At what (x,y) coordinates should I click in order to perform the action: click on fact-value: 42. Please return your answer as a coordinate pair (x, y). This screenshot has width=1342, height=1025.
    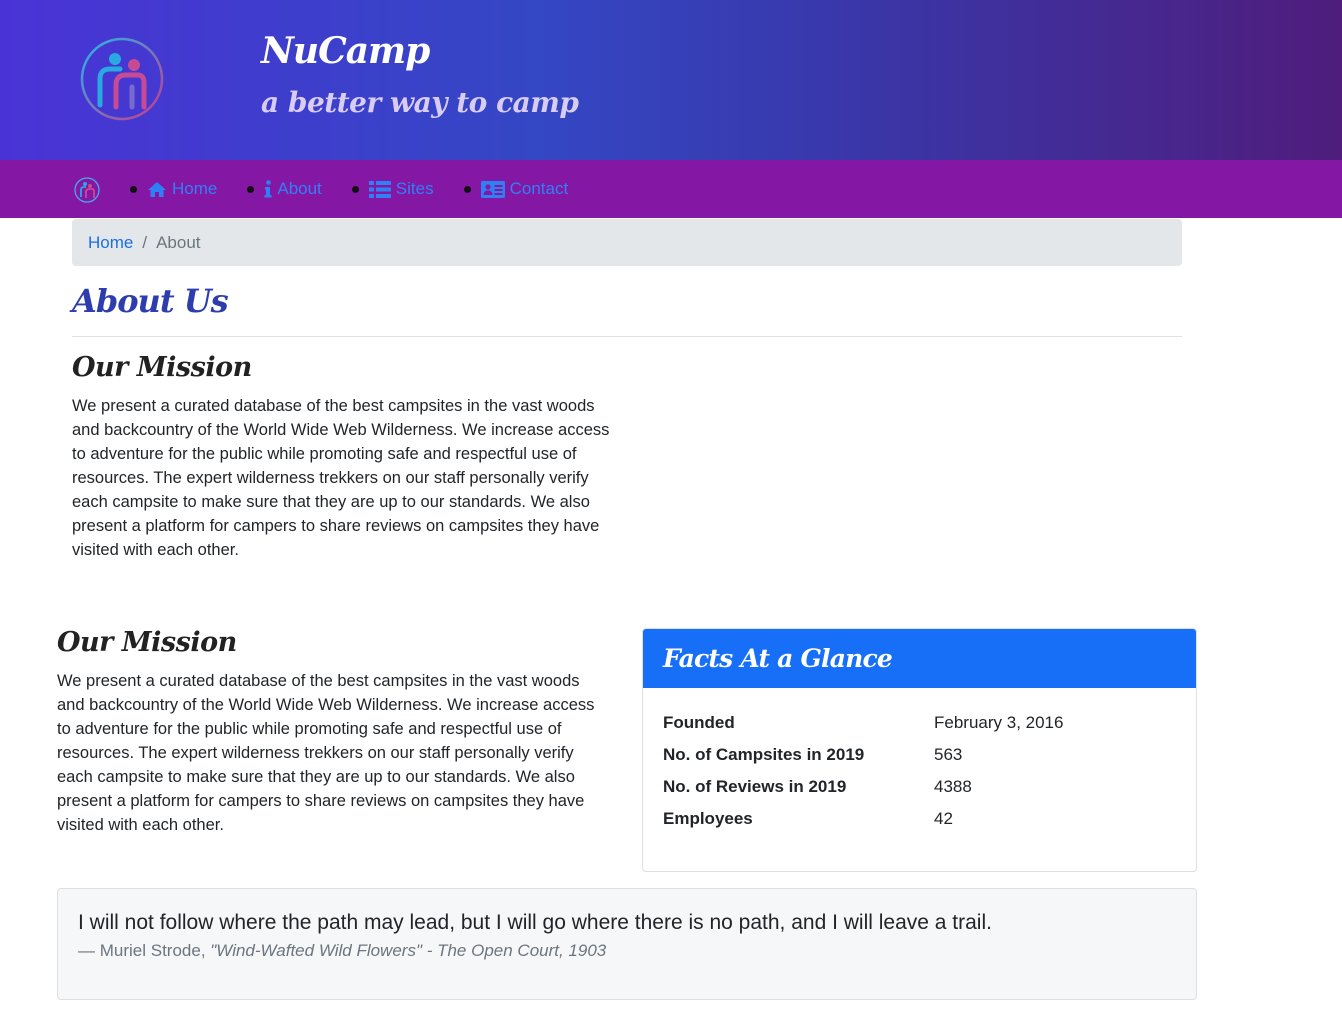
    Looking at the image, I should click on (943, 818).